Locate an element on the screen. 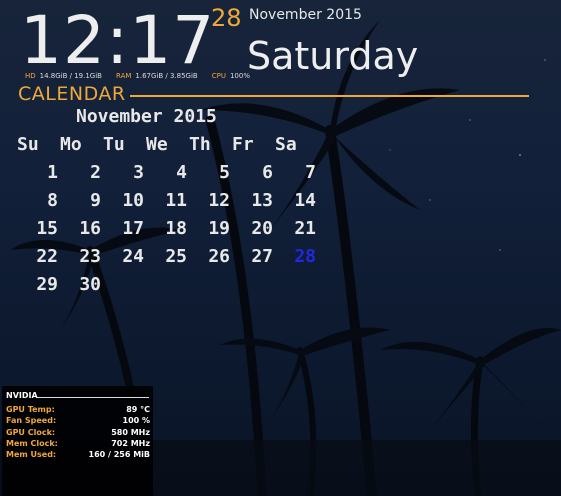  nvidia-stat-label: Fan Speed: is located at coordinates (31, 421).